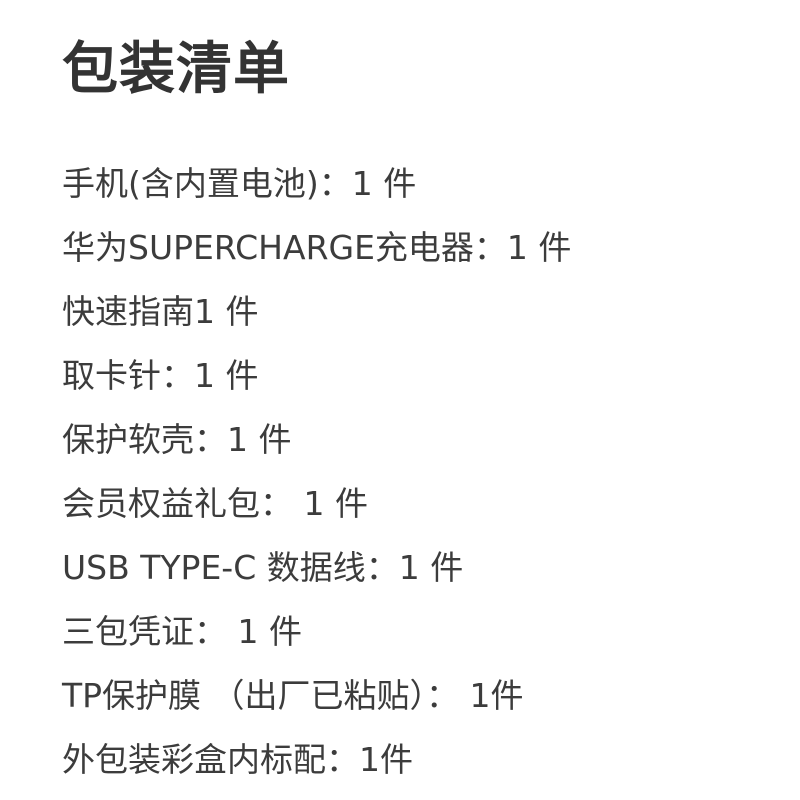 This screenshot has width=800, height=800. Describe the element at coordinates (317, 247) in the screenshot. I see `list-item-charger: 华为SUPERCHARGE充电器：1 件` at that location.